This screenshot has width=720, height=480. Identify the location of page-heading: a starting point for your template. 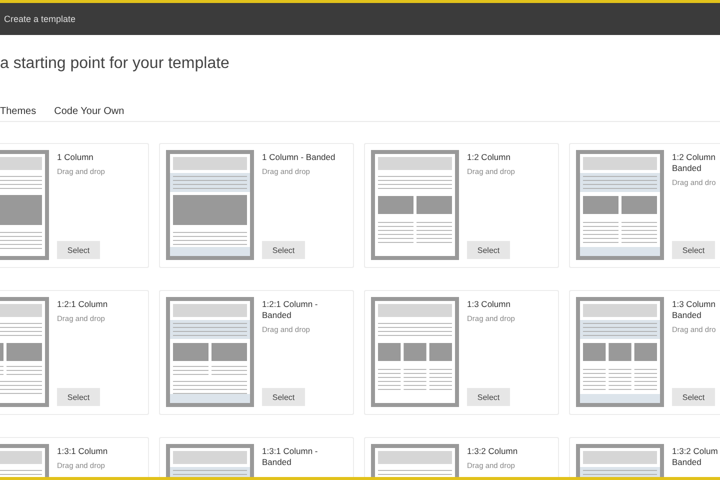
(115, 64).